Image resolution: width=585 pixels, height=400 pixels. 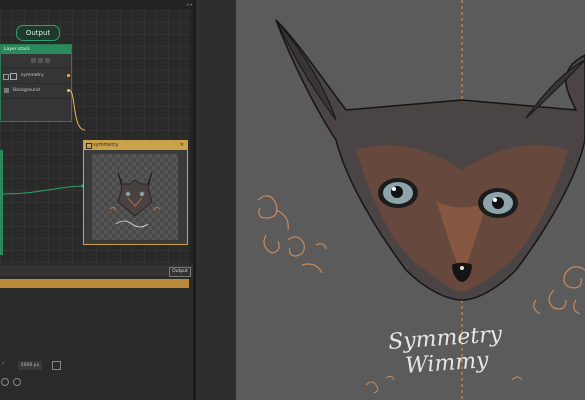 I want to click on chevron-icon: ›, so click(x=3, y=363).